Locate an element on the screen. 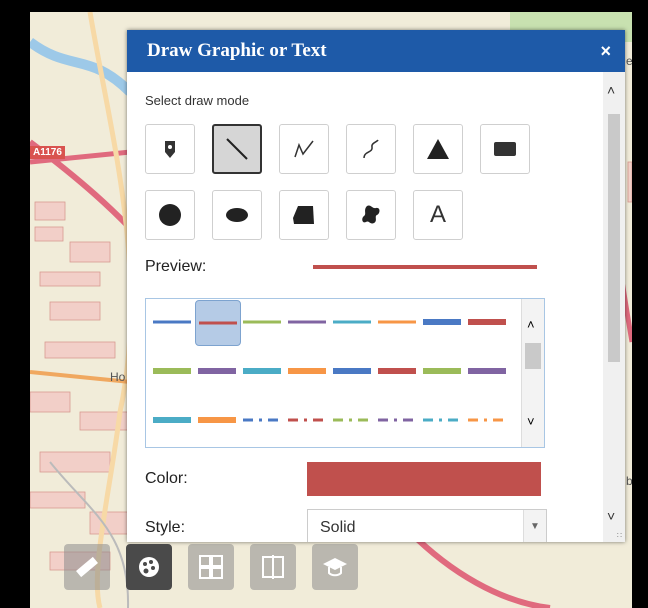 Image resolution: width=648 pixels, height=608 pixels. rectangle-icon is located at coordinates (505, 149).